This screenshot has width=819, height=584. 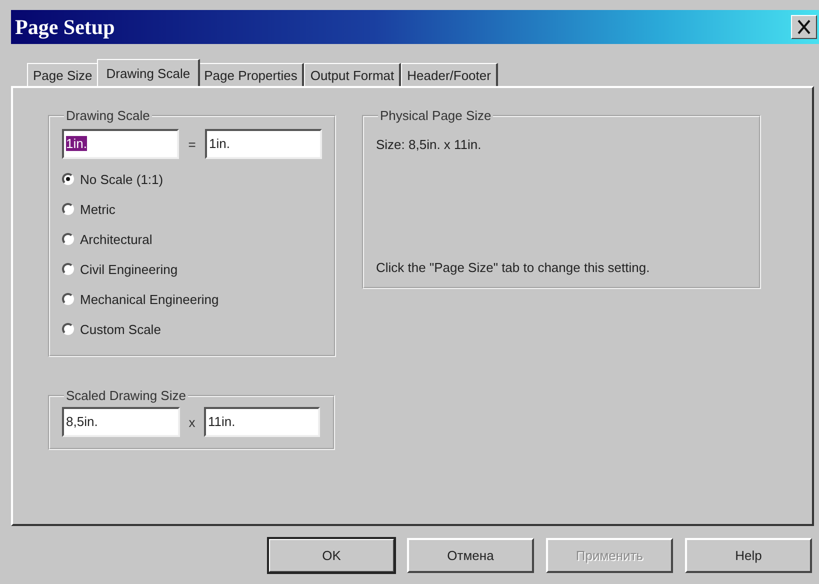 What do you see at coordinates (126, 395) in the screenshot?
I see `group-title: Scaled Drawing Size` at bounding box center [126, 395].